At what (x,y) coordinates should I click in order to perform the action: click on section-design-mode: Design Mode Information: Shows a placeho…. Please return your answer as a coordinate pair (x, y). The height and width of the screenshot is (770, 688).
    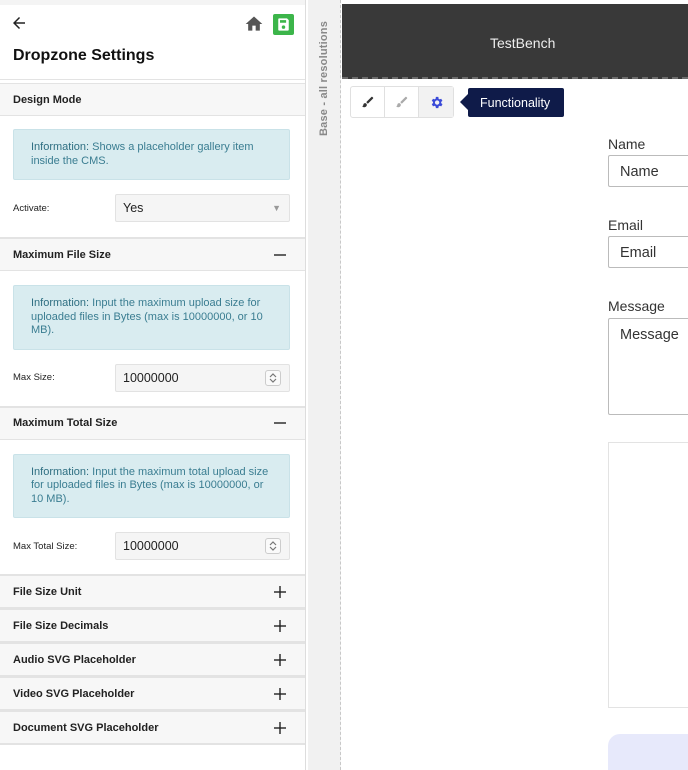
    Looking at the image, I should click on (152, 160).